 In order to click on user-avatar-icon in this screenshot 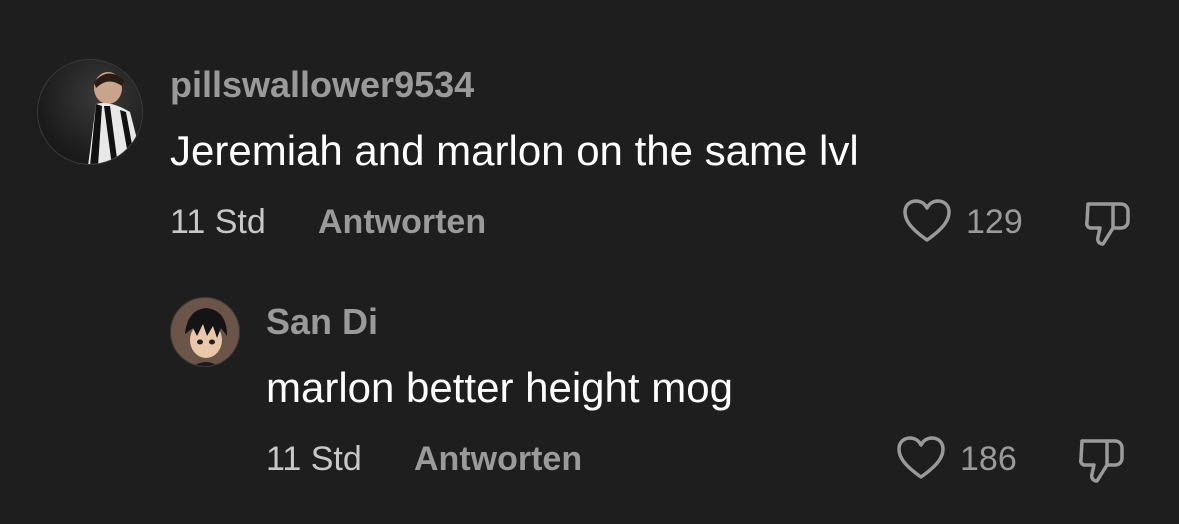, I will do `click(205, 332)`.